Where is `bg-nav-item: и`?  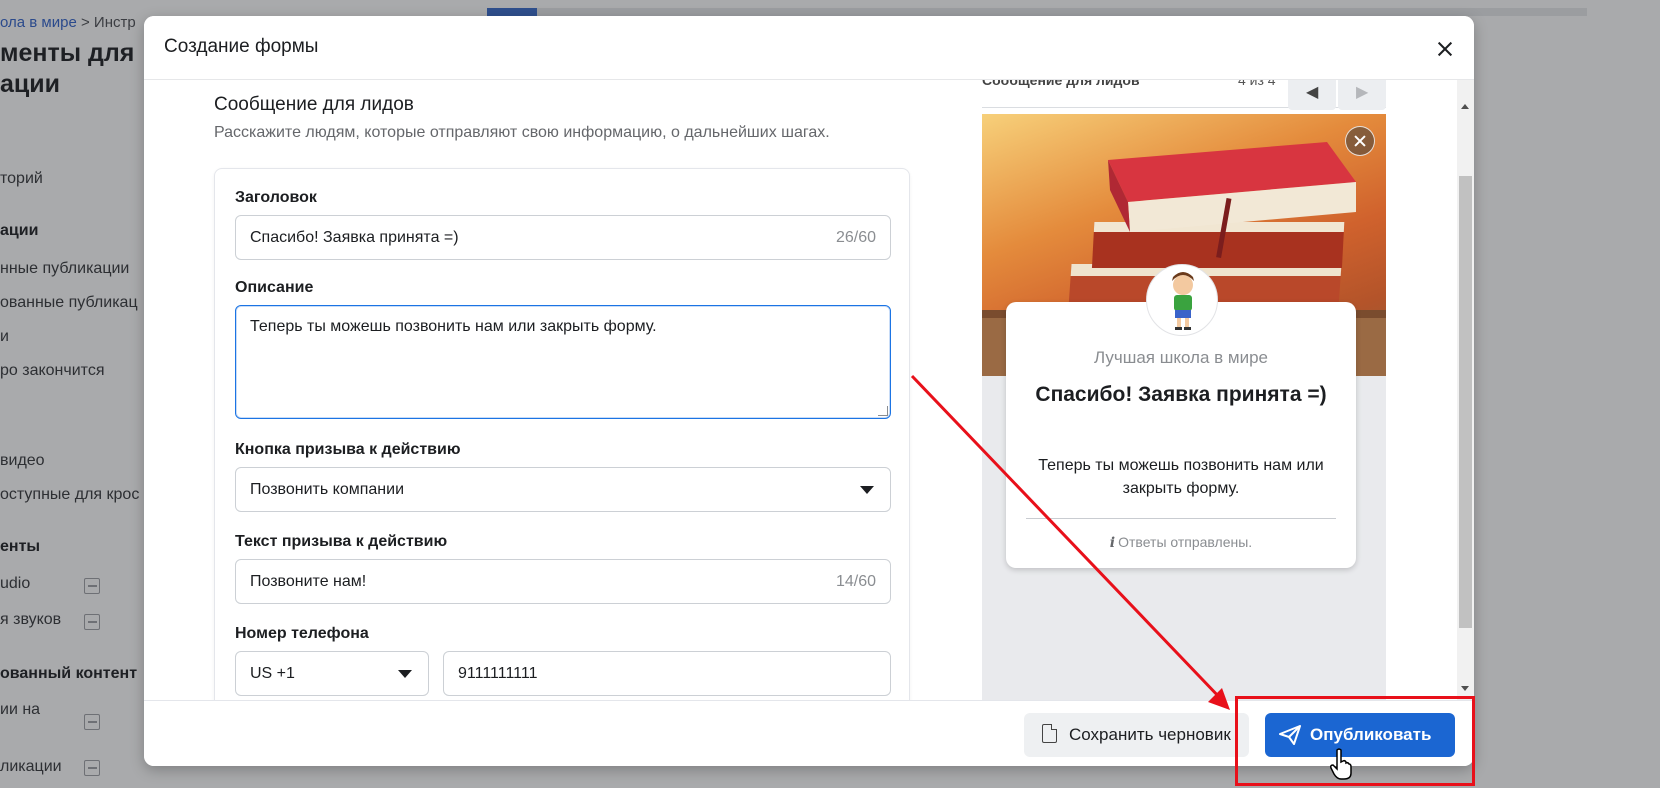 bg-nav-item: и is located at coordinates (4, 337).